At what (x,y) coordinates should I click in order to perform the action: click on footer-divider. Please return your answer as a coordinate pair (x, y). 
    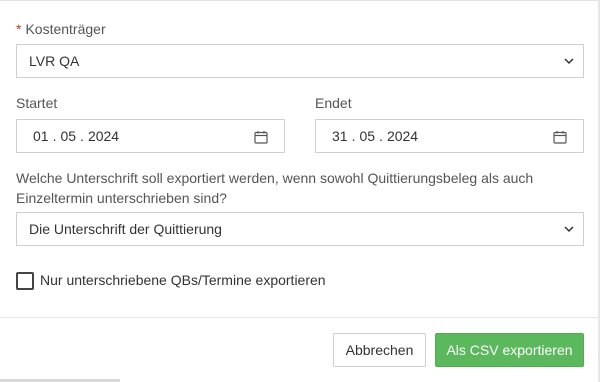
    Looking at the image, I should click on (300, 317).